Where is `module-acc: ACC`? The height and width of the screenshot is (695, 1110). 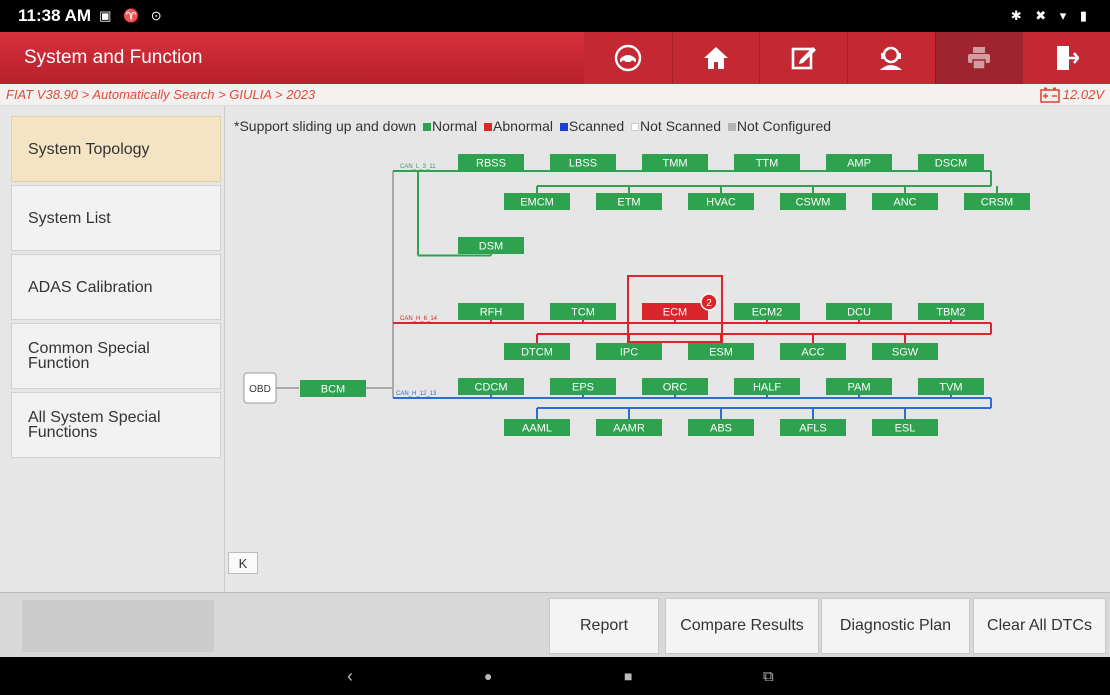
module-acc: ACC is located at coordinates (813, 351).